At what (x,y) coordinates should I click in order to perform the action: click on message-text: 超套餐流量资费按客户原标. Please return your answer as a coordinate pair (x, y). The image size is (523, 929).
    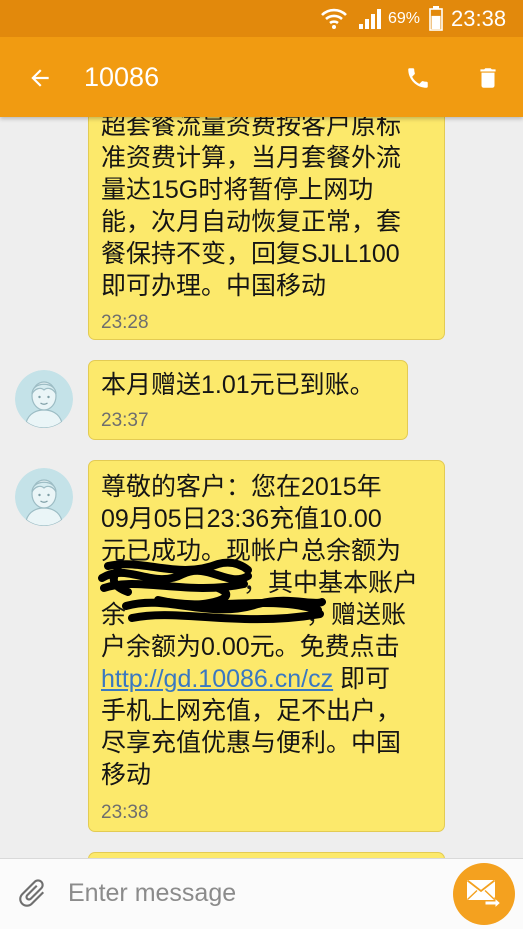
    Looking at the image, I should click on (251, 128).